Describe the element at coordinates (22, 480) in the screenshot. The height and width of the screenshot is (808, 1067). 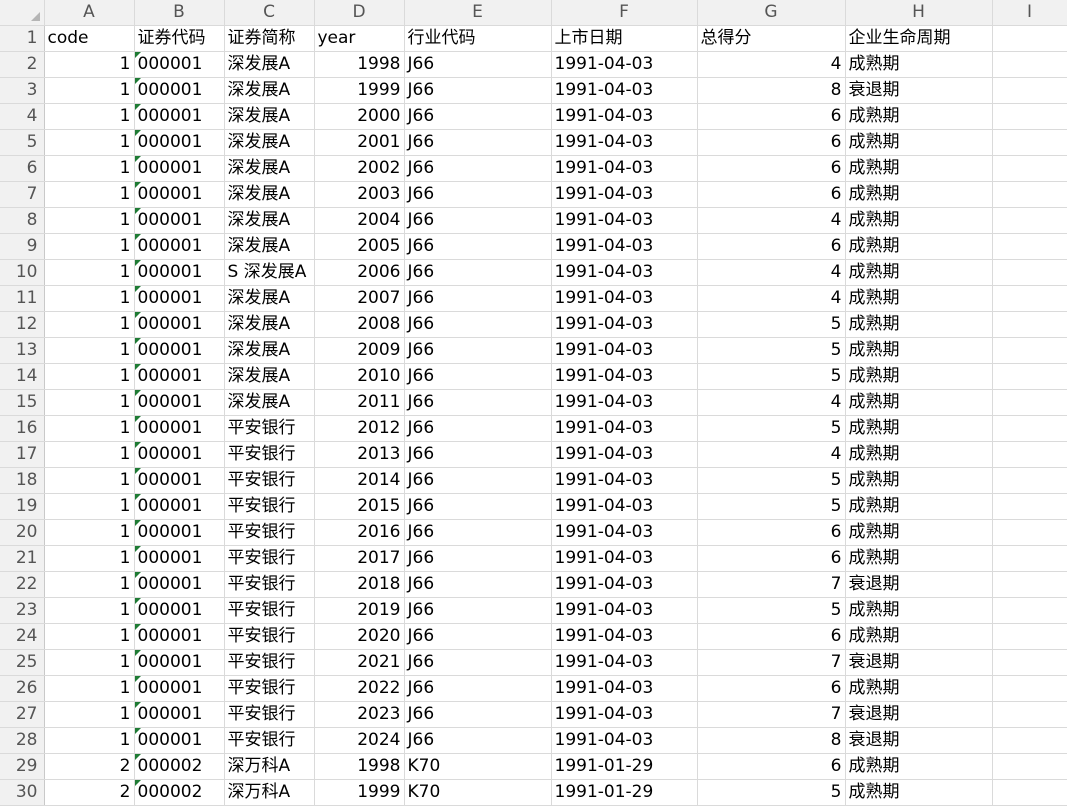
I see `row-header: 18` at that location.